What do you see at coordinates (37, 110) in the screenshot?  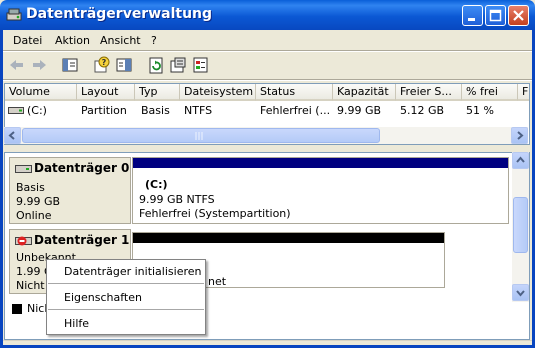 I see `cell-volume: (C:)` at bounding box center [37, 110].